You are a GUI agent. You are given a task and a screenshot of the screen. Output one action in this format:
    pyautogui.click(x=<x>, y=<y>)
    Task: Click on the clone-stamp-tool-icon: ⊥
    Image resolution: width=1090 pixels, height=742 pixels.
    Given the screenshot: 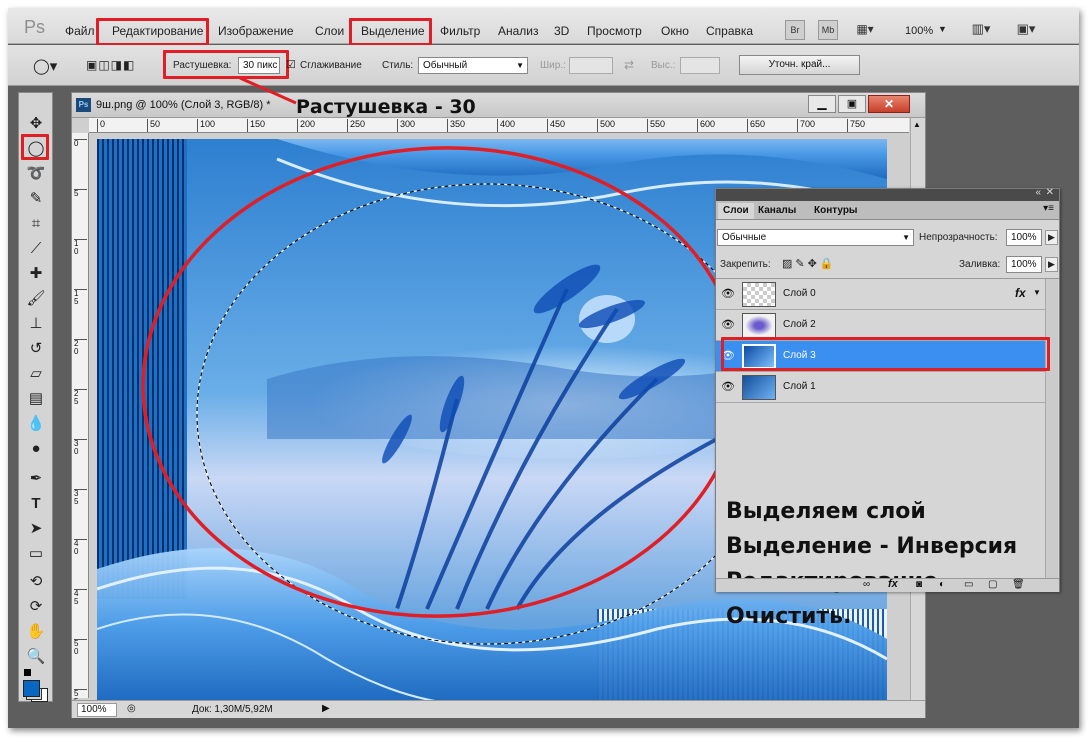 What is the action you would take?
    pyautogui.click(x=36, y=324)
    